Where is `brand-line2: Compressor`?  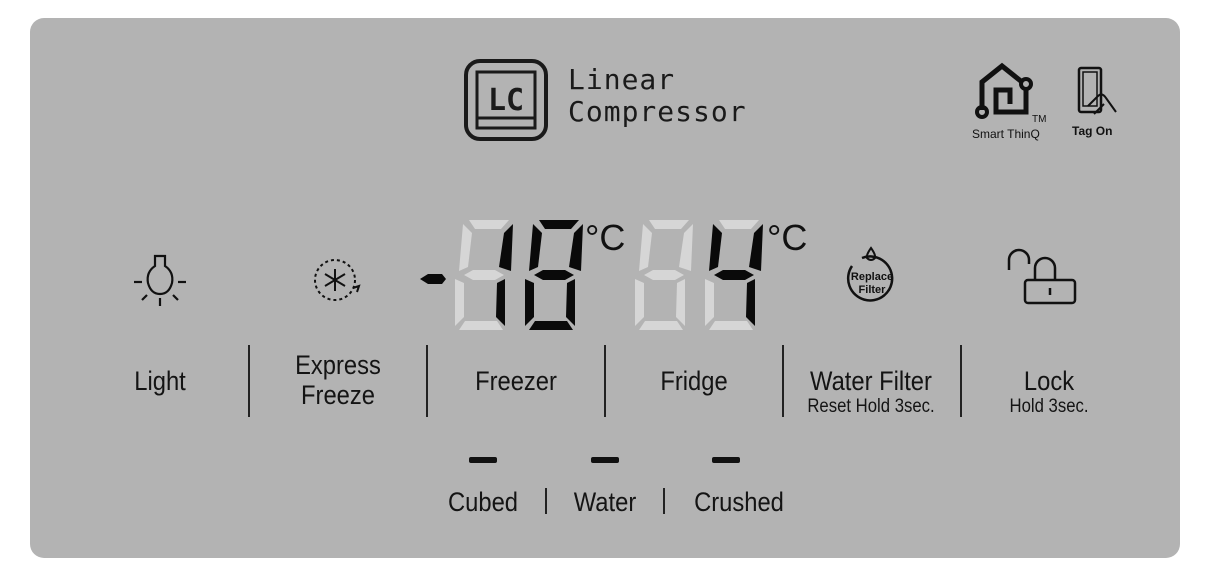 brand-line2: Compressor is located at coordinates (657, 111).